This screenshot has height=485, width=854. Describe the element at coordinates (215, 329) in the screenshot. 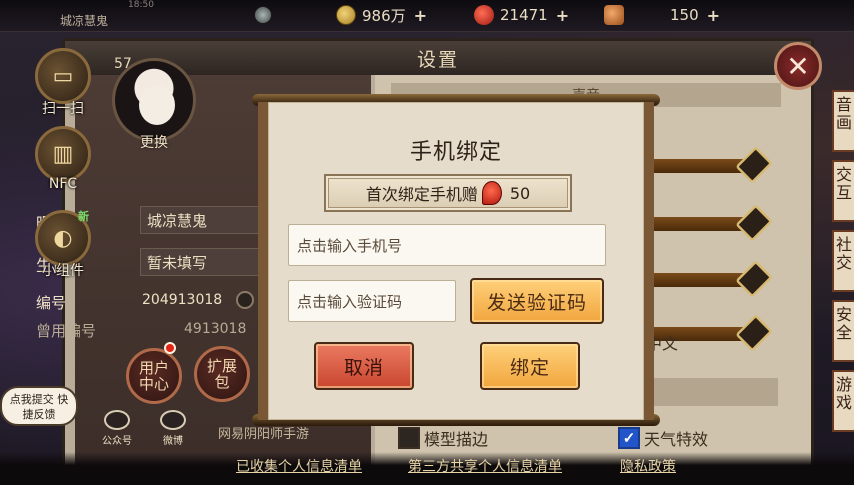

I see `old-id-value: 4913018` at that location.